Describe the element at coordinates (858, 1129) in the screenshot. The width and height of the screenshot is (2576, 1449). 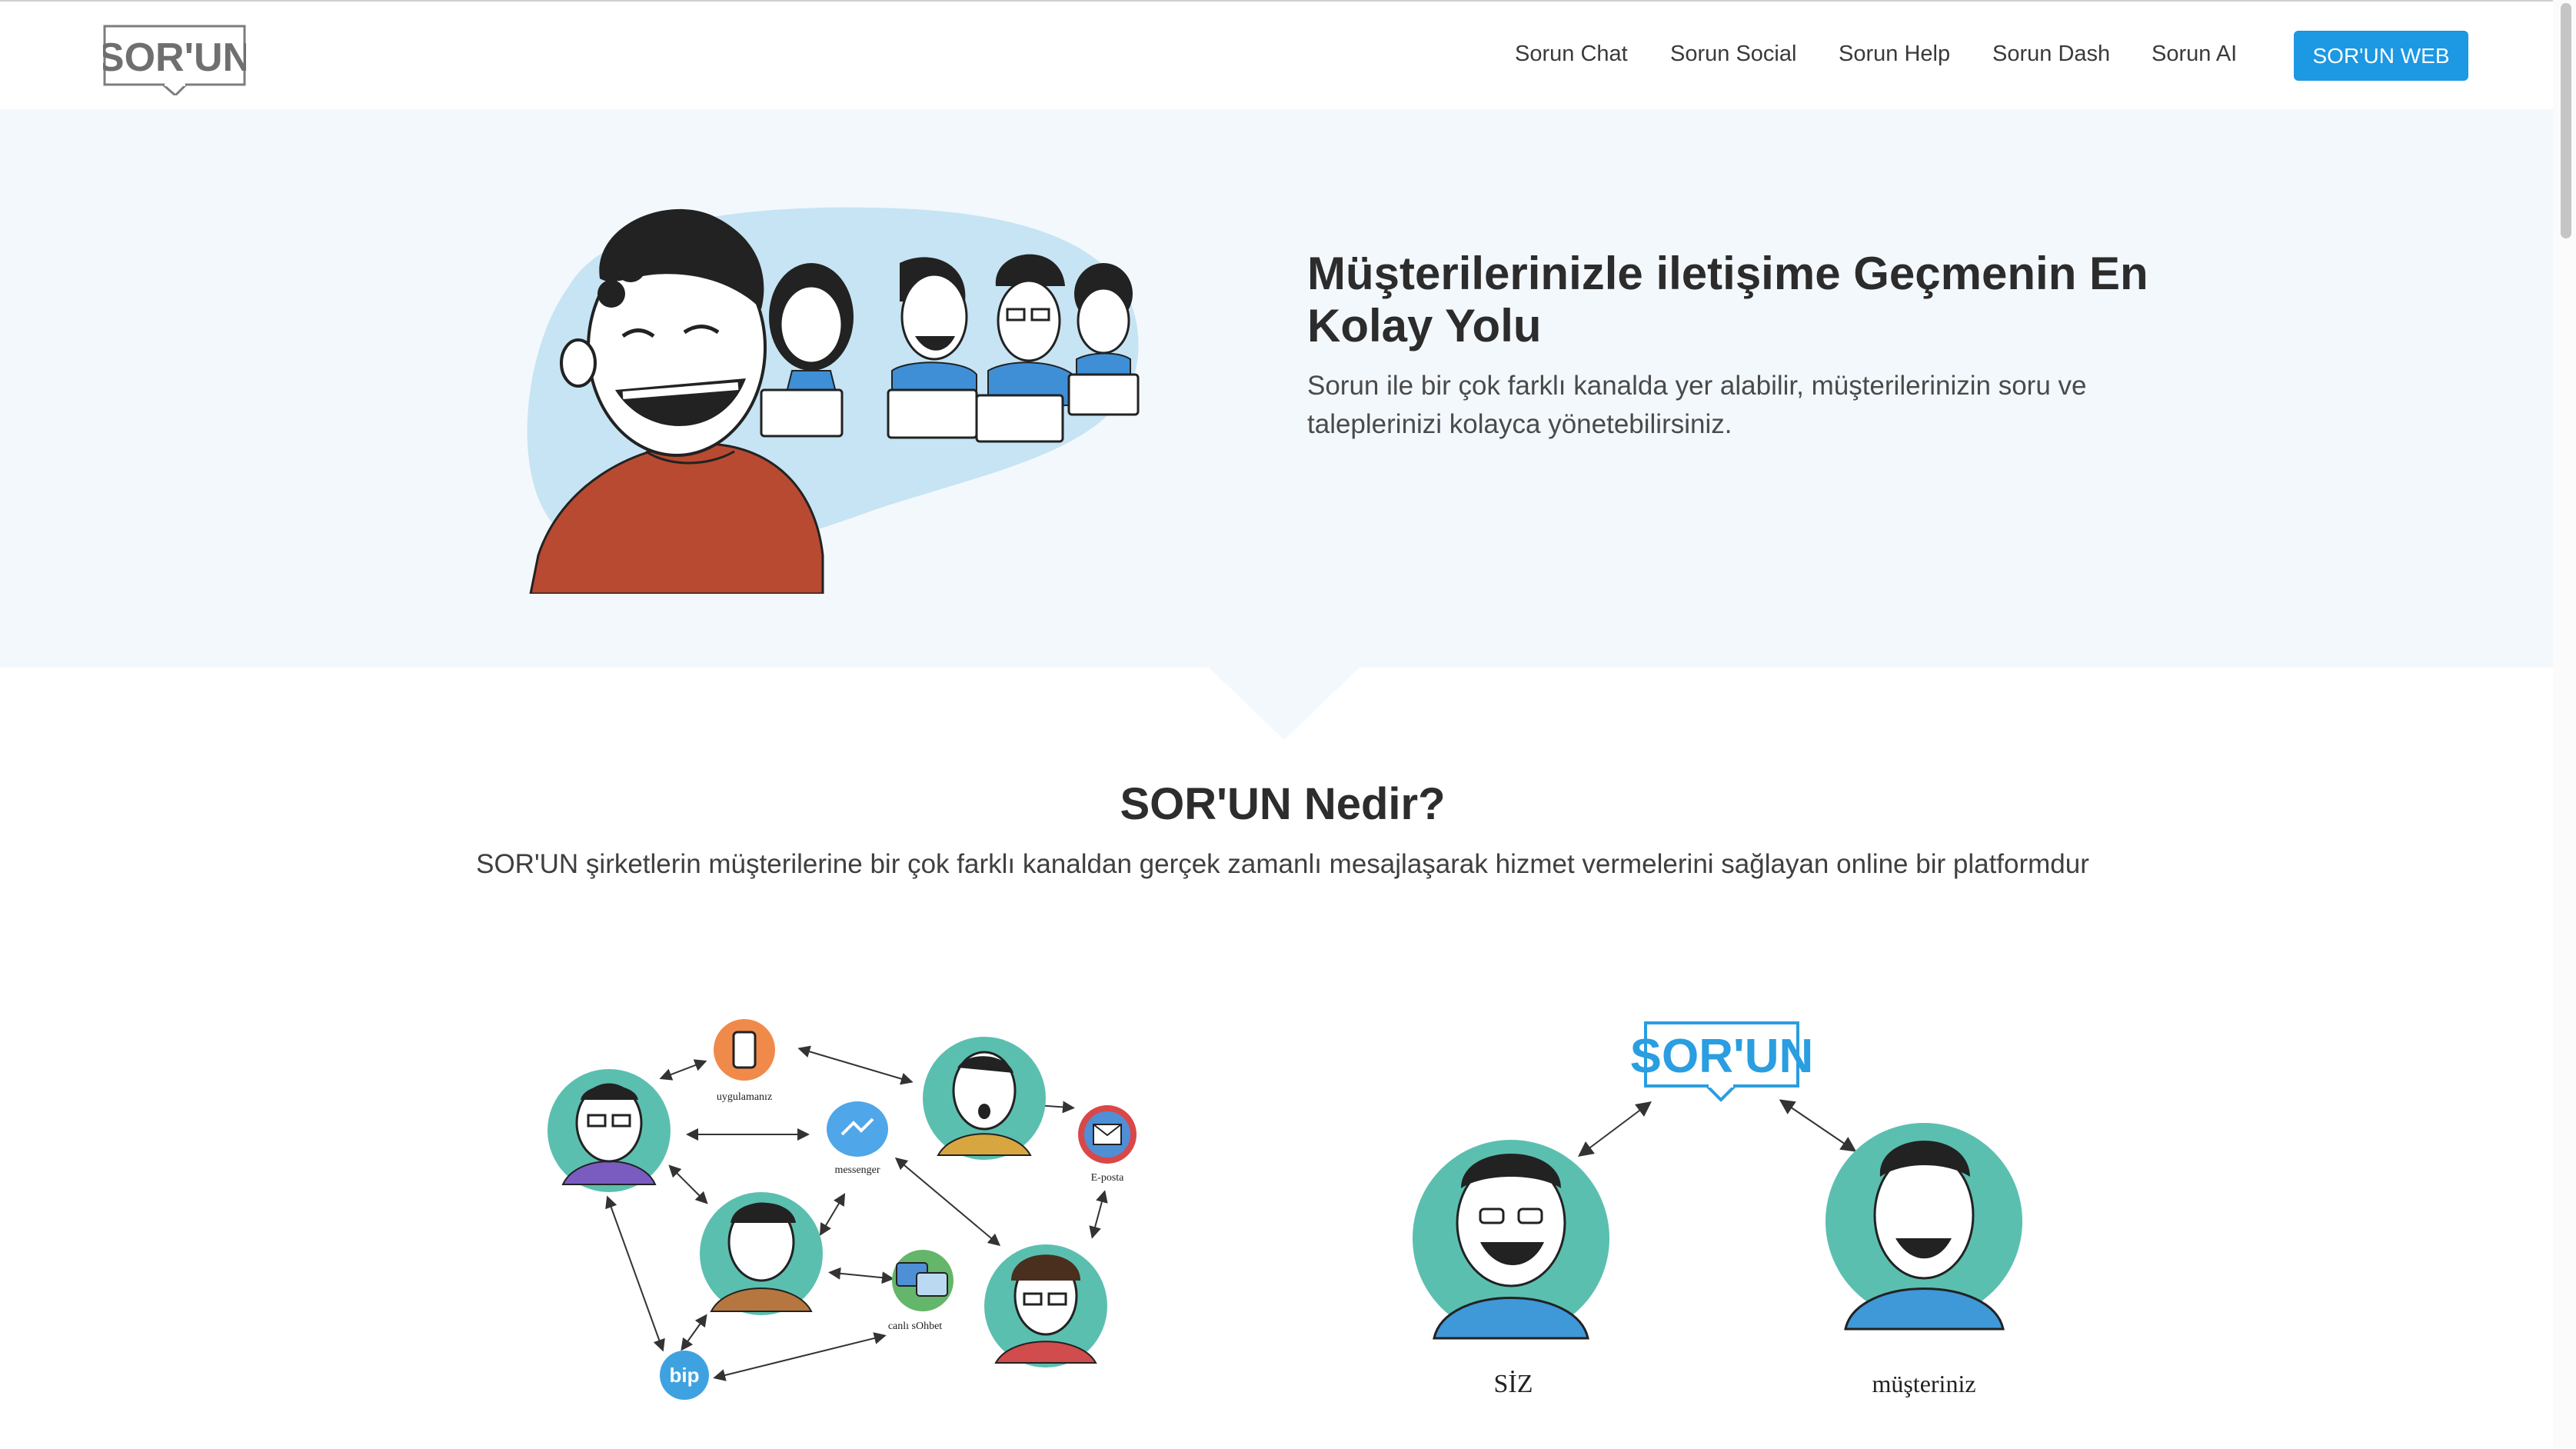
I see `messenger-icon` at that location.